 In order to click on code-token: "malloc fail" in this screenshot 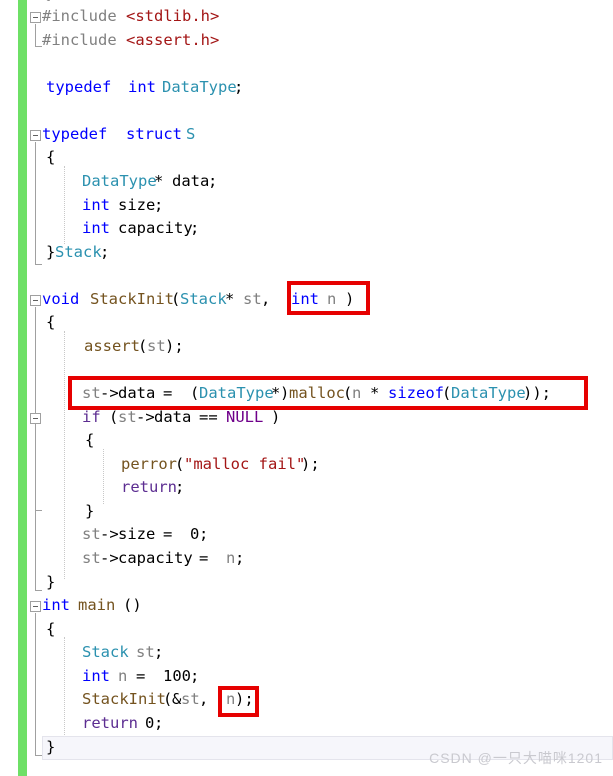, I will do `click(245, 464)`.